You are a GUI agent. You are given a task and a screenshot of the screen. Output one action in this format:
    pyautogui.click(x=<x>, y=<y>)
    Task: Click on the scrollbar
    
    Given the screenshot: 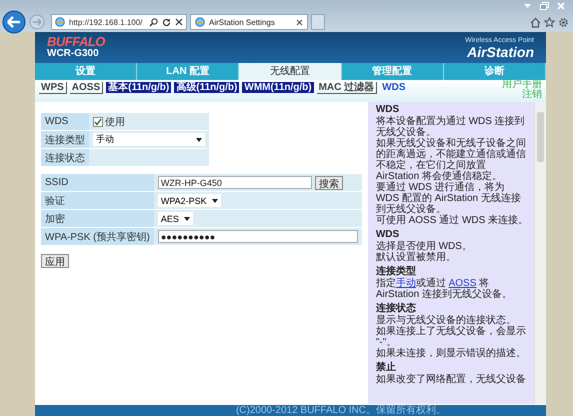 What is the action you would take?
    pyautogui.click(x=540, y=253)
    